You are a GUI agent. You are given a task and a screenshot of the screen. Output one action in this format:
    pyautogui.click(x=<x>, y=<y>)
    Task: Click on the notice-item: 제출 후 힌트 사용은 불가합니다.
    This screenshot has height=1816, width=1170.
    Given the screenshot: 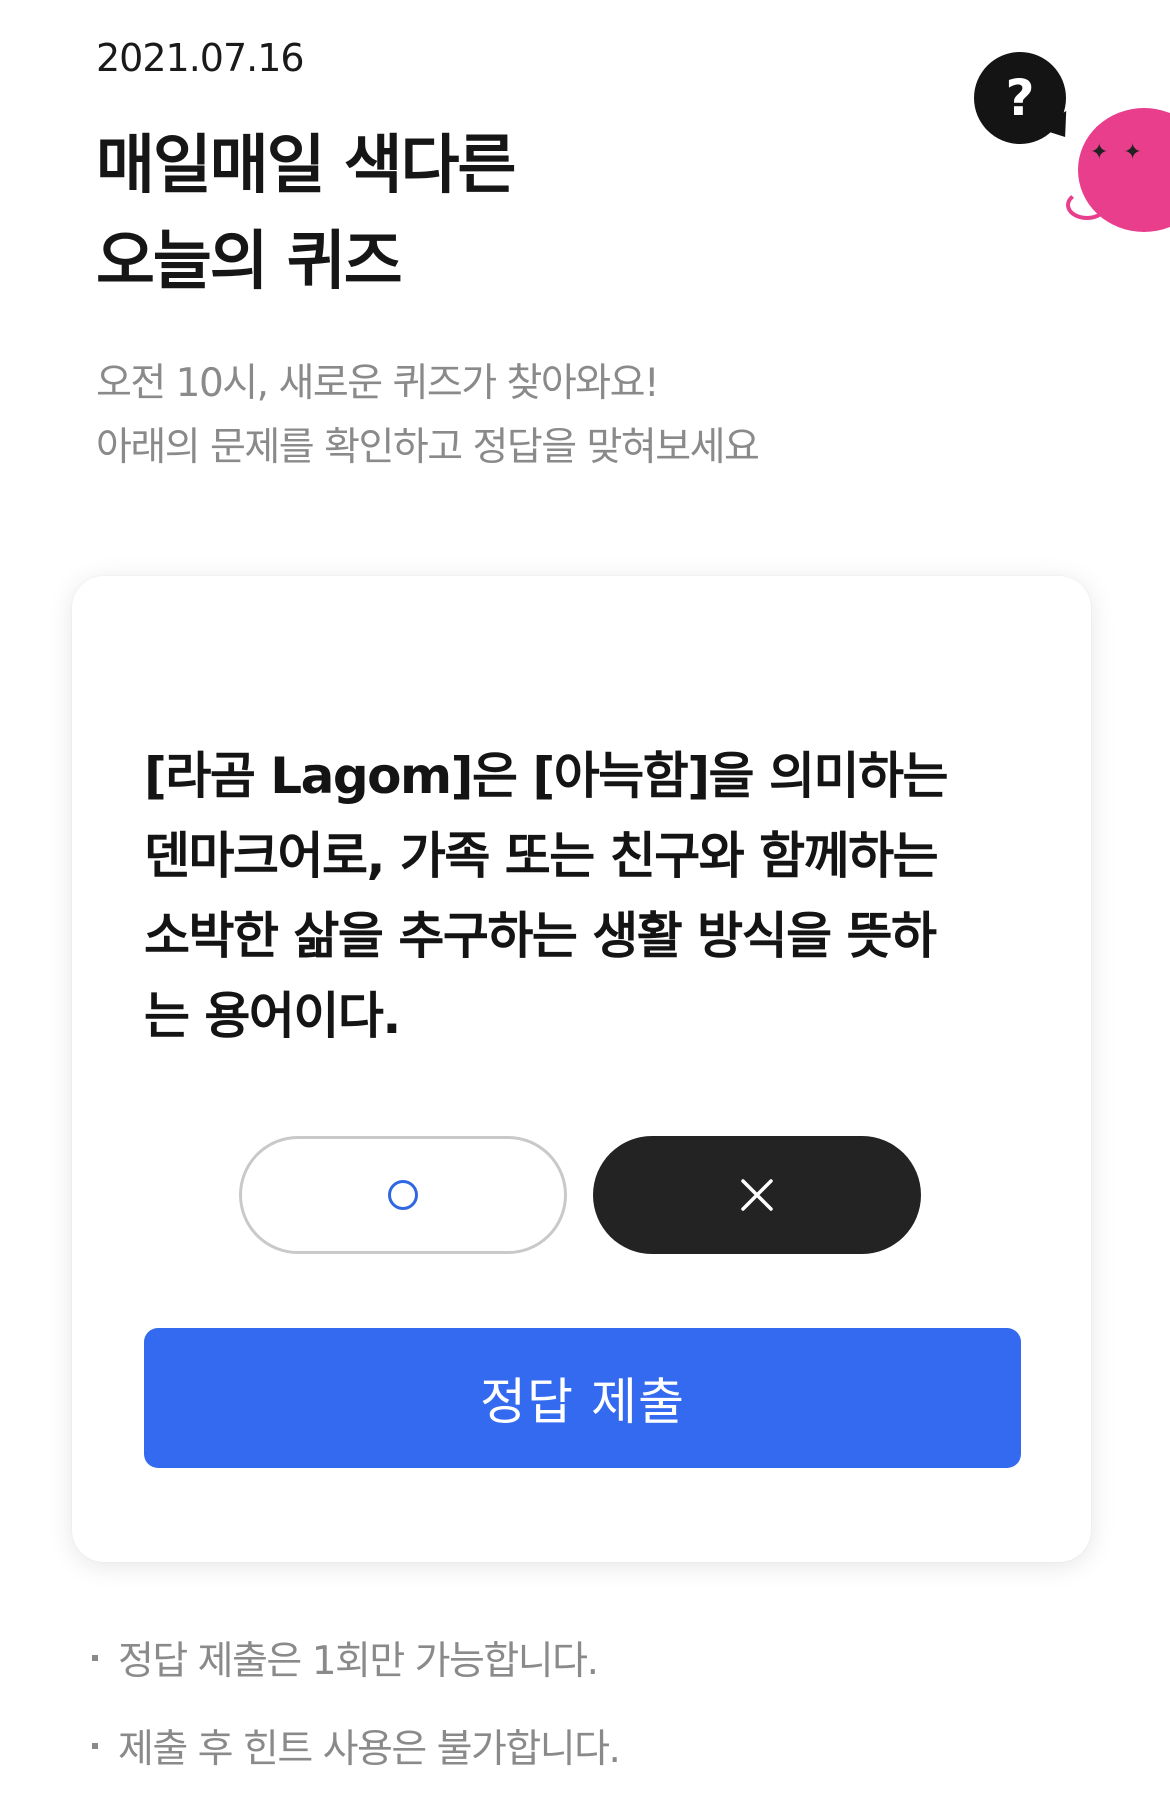 What is the action you would take?
    pyautogui.click(x=356, y=1746)
    